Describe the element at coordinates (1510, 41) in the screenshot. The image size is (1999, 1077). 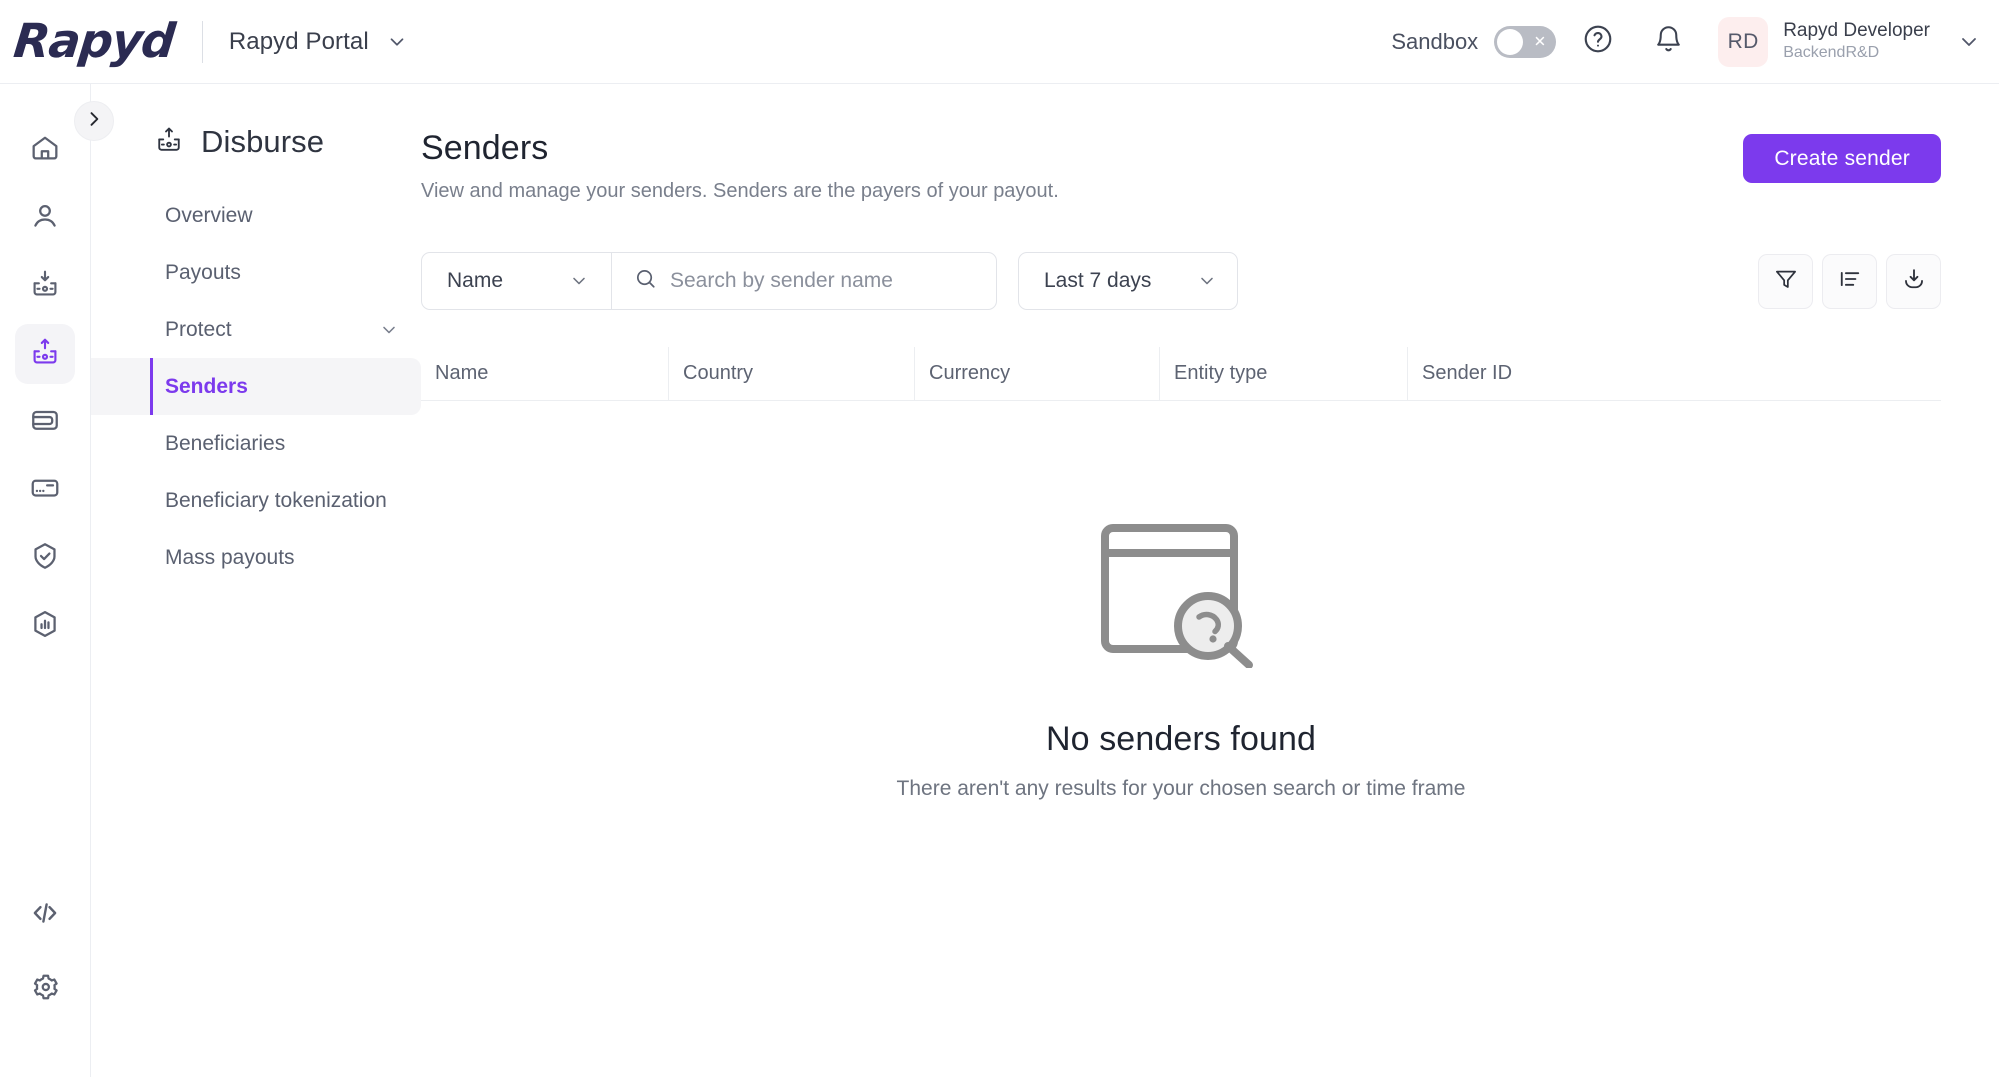
I see `toggle-knob` at that location.